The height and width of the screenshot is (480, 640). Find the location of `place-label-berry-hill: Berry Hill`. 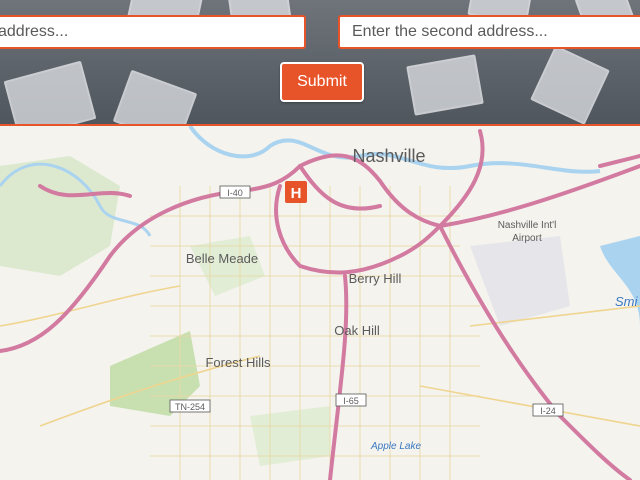

place-label-berry-hill: Berry Hill is located at coordinates (375, 278).